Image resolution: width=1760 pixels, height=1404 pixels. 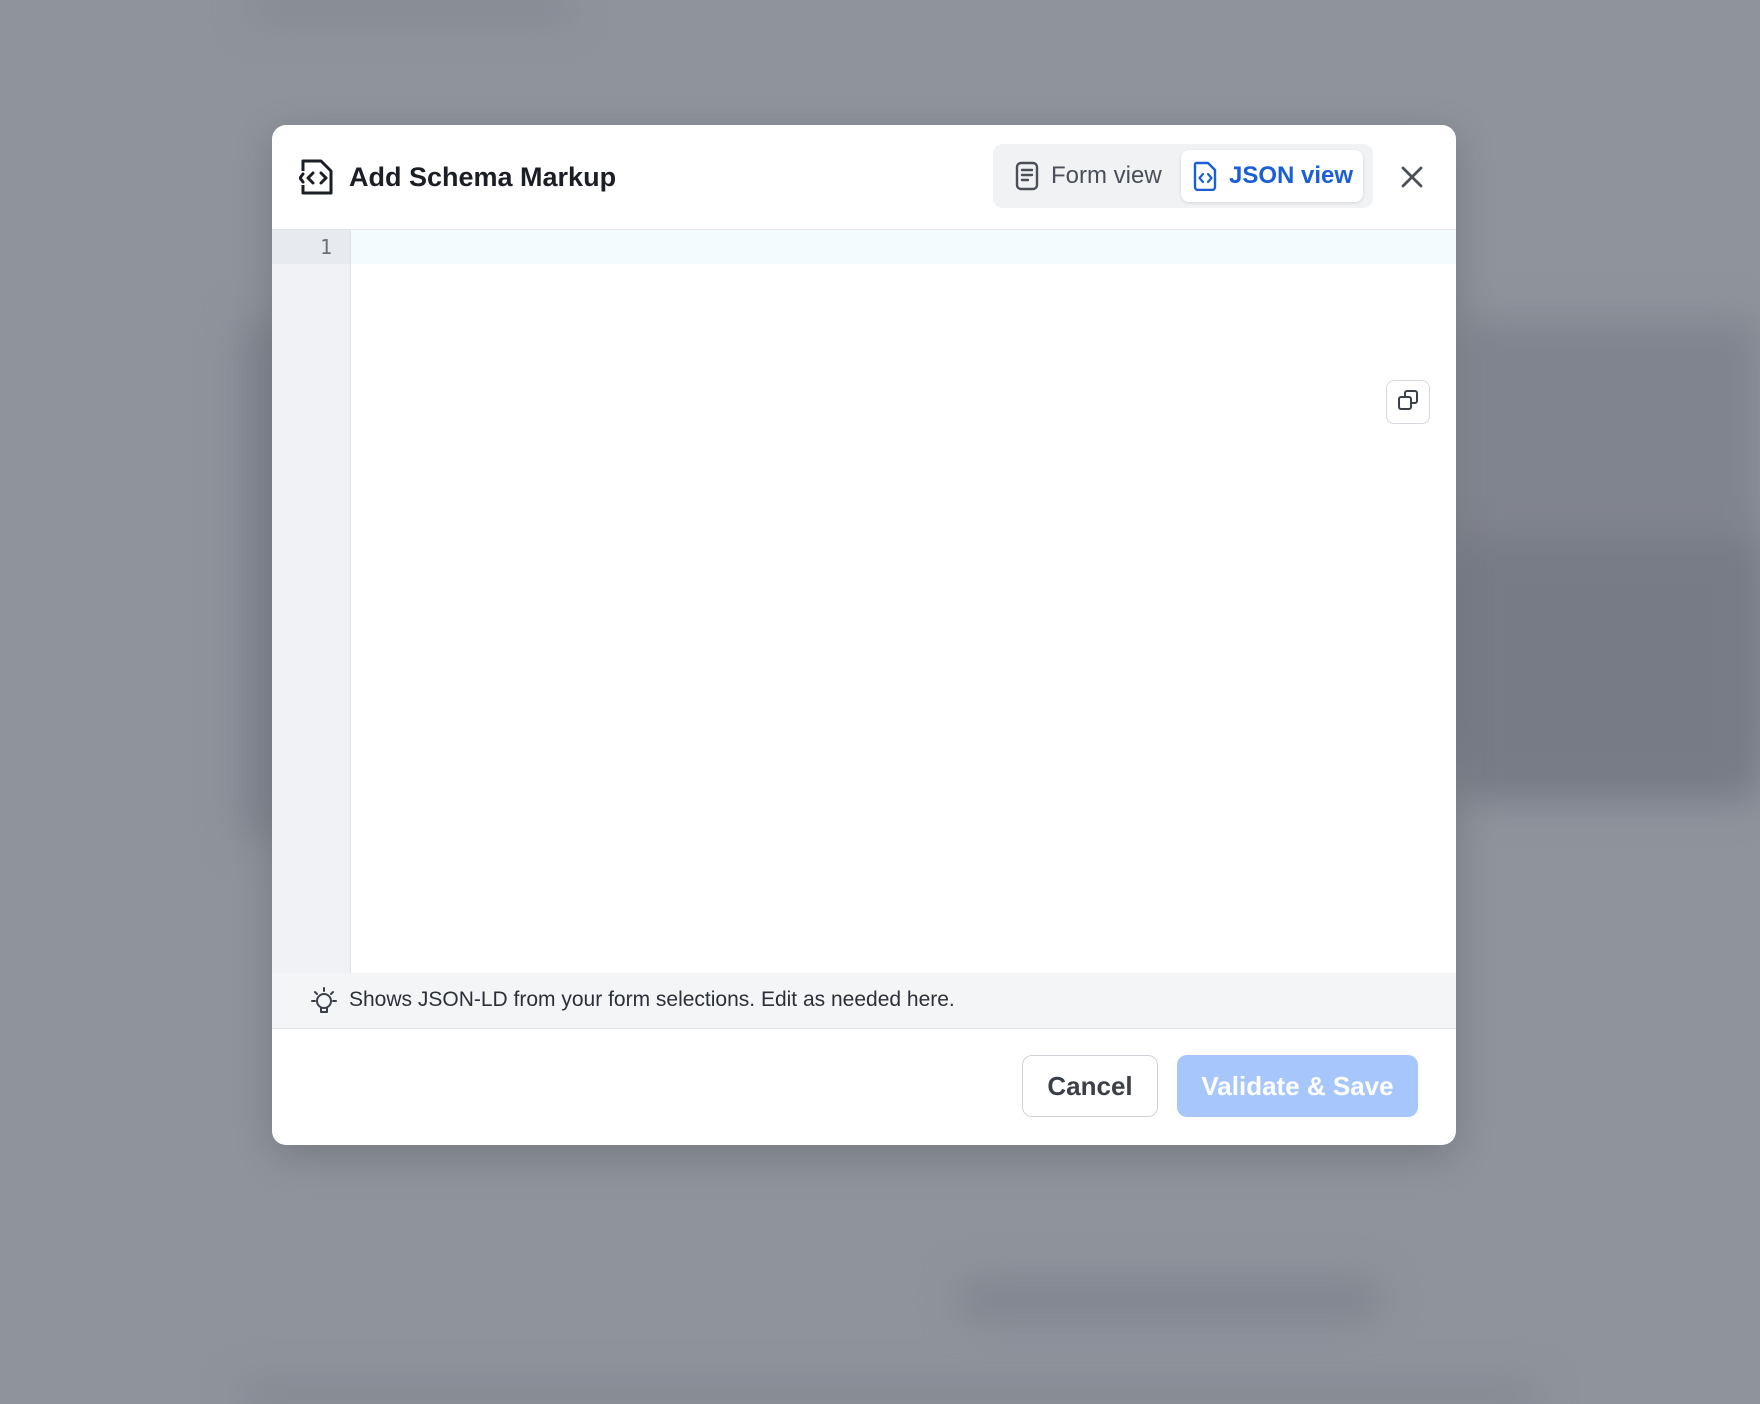 I want to click on line-number-gutter: 1, so click(x=311, y=601).